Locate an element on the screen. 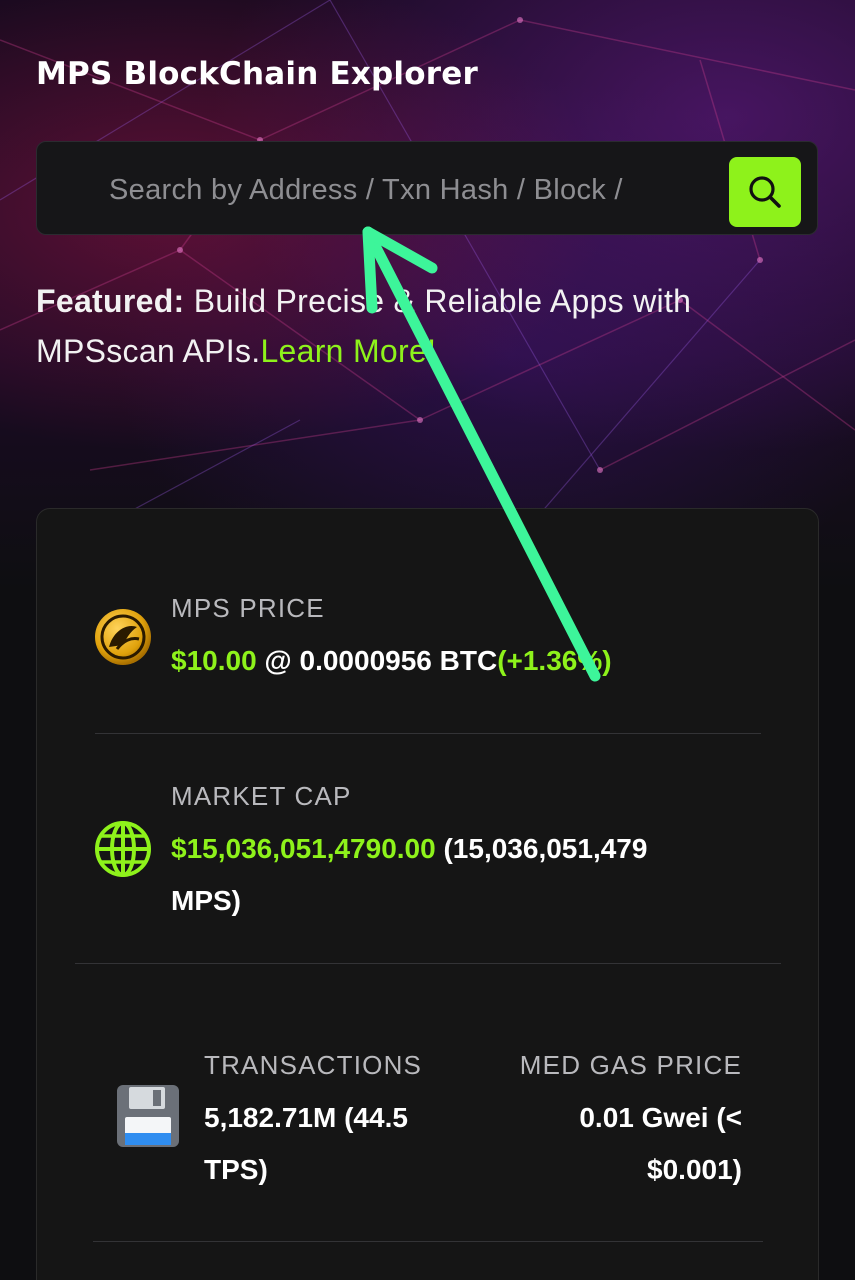 This screenshot has height=1280, width=855. floppy-disk-icon is located at coordinates (148, 1118).